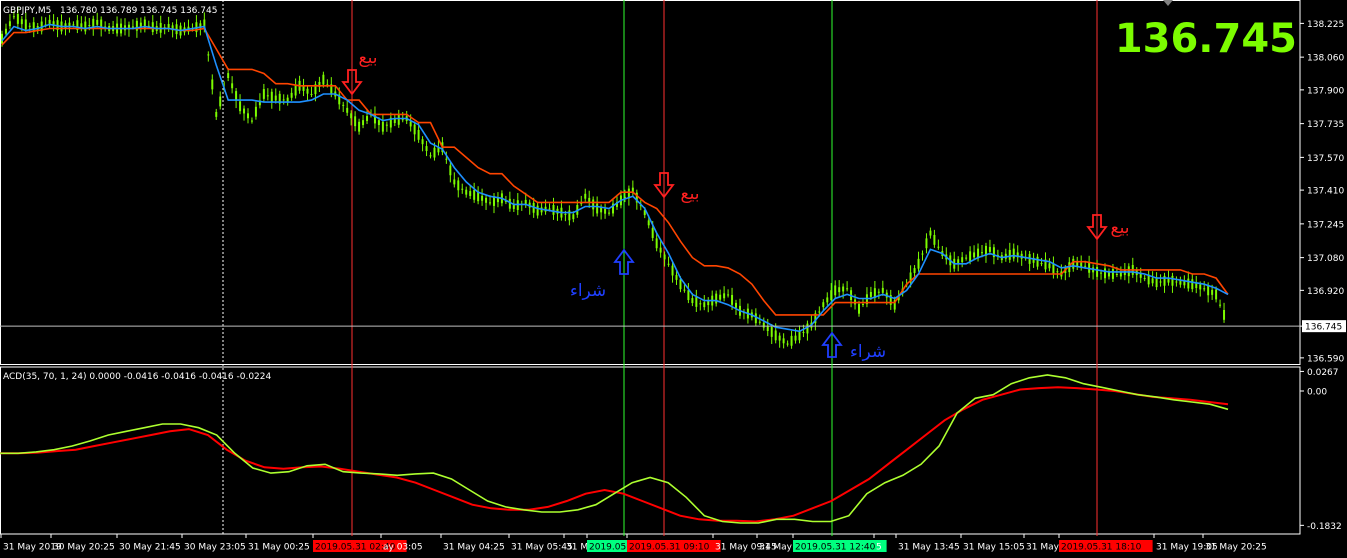 Image resolution: width=1347 pixels, height=558 pixels. What do you see at coordinates (27, 11) in the screenshot?
I see `symbol-label: GBPJPY,M5` at bounding box center [27, 11].